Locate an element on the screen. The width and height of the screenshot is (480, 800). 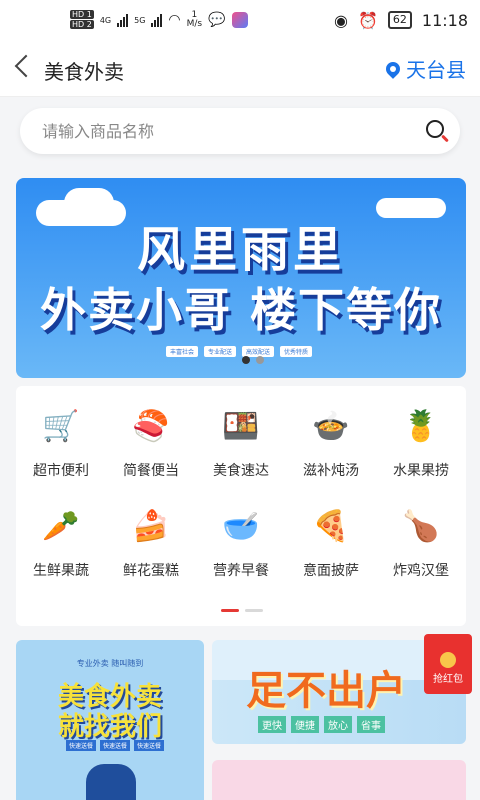
search-bar is located at coordinates (240, 131).